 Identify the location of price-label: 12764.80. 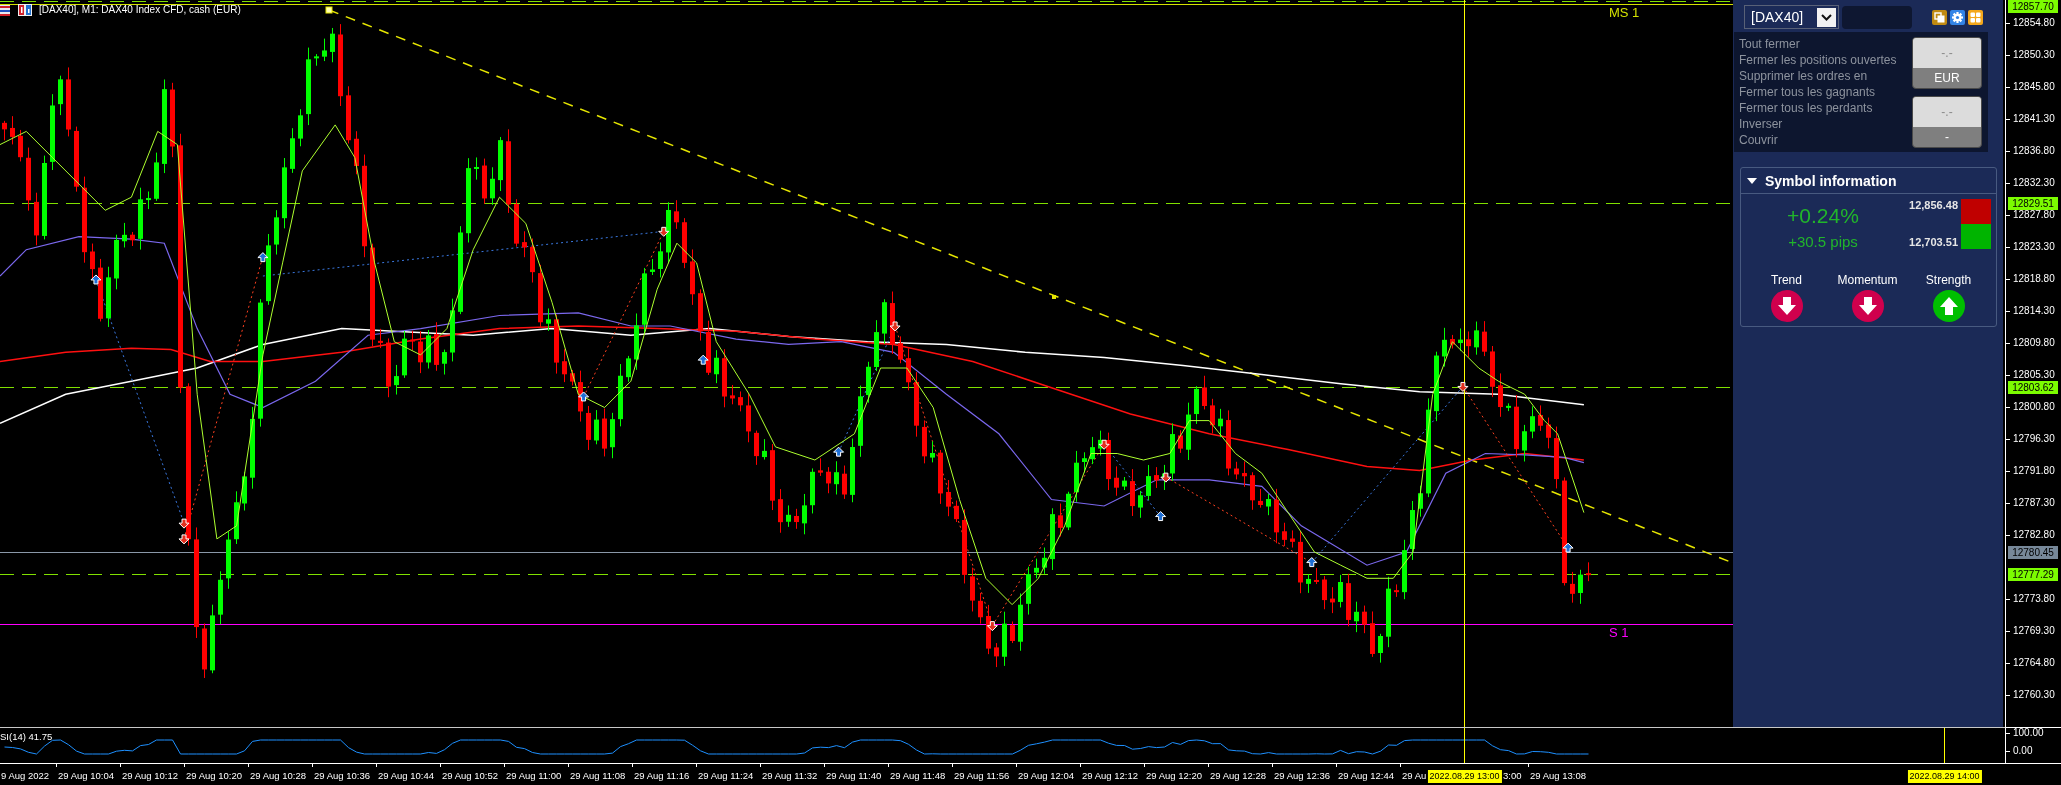
(2030, 663).